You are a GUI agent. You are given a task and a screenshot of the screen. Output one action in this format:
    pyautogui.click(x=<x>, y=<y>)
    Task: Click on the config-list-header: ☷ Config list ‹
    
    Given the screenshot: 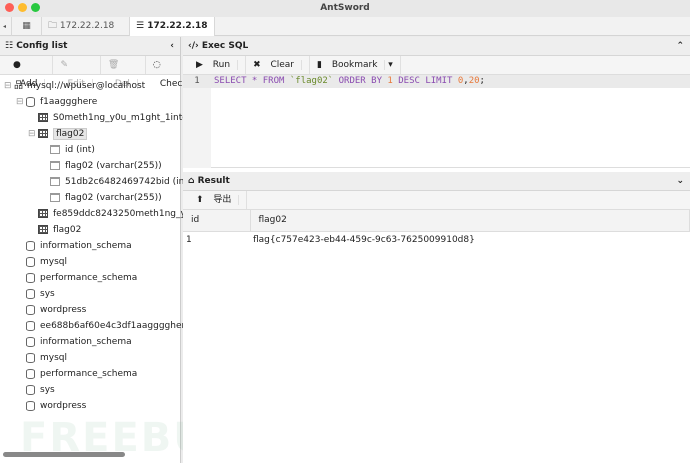 What is the action you would take?
    pyautogui.click(x=90, y=46)
    